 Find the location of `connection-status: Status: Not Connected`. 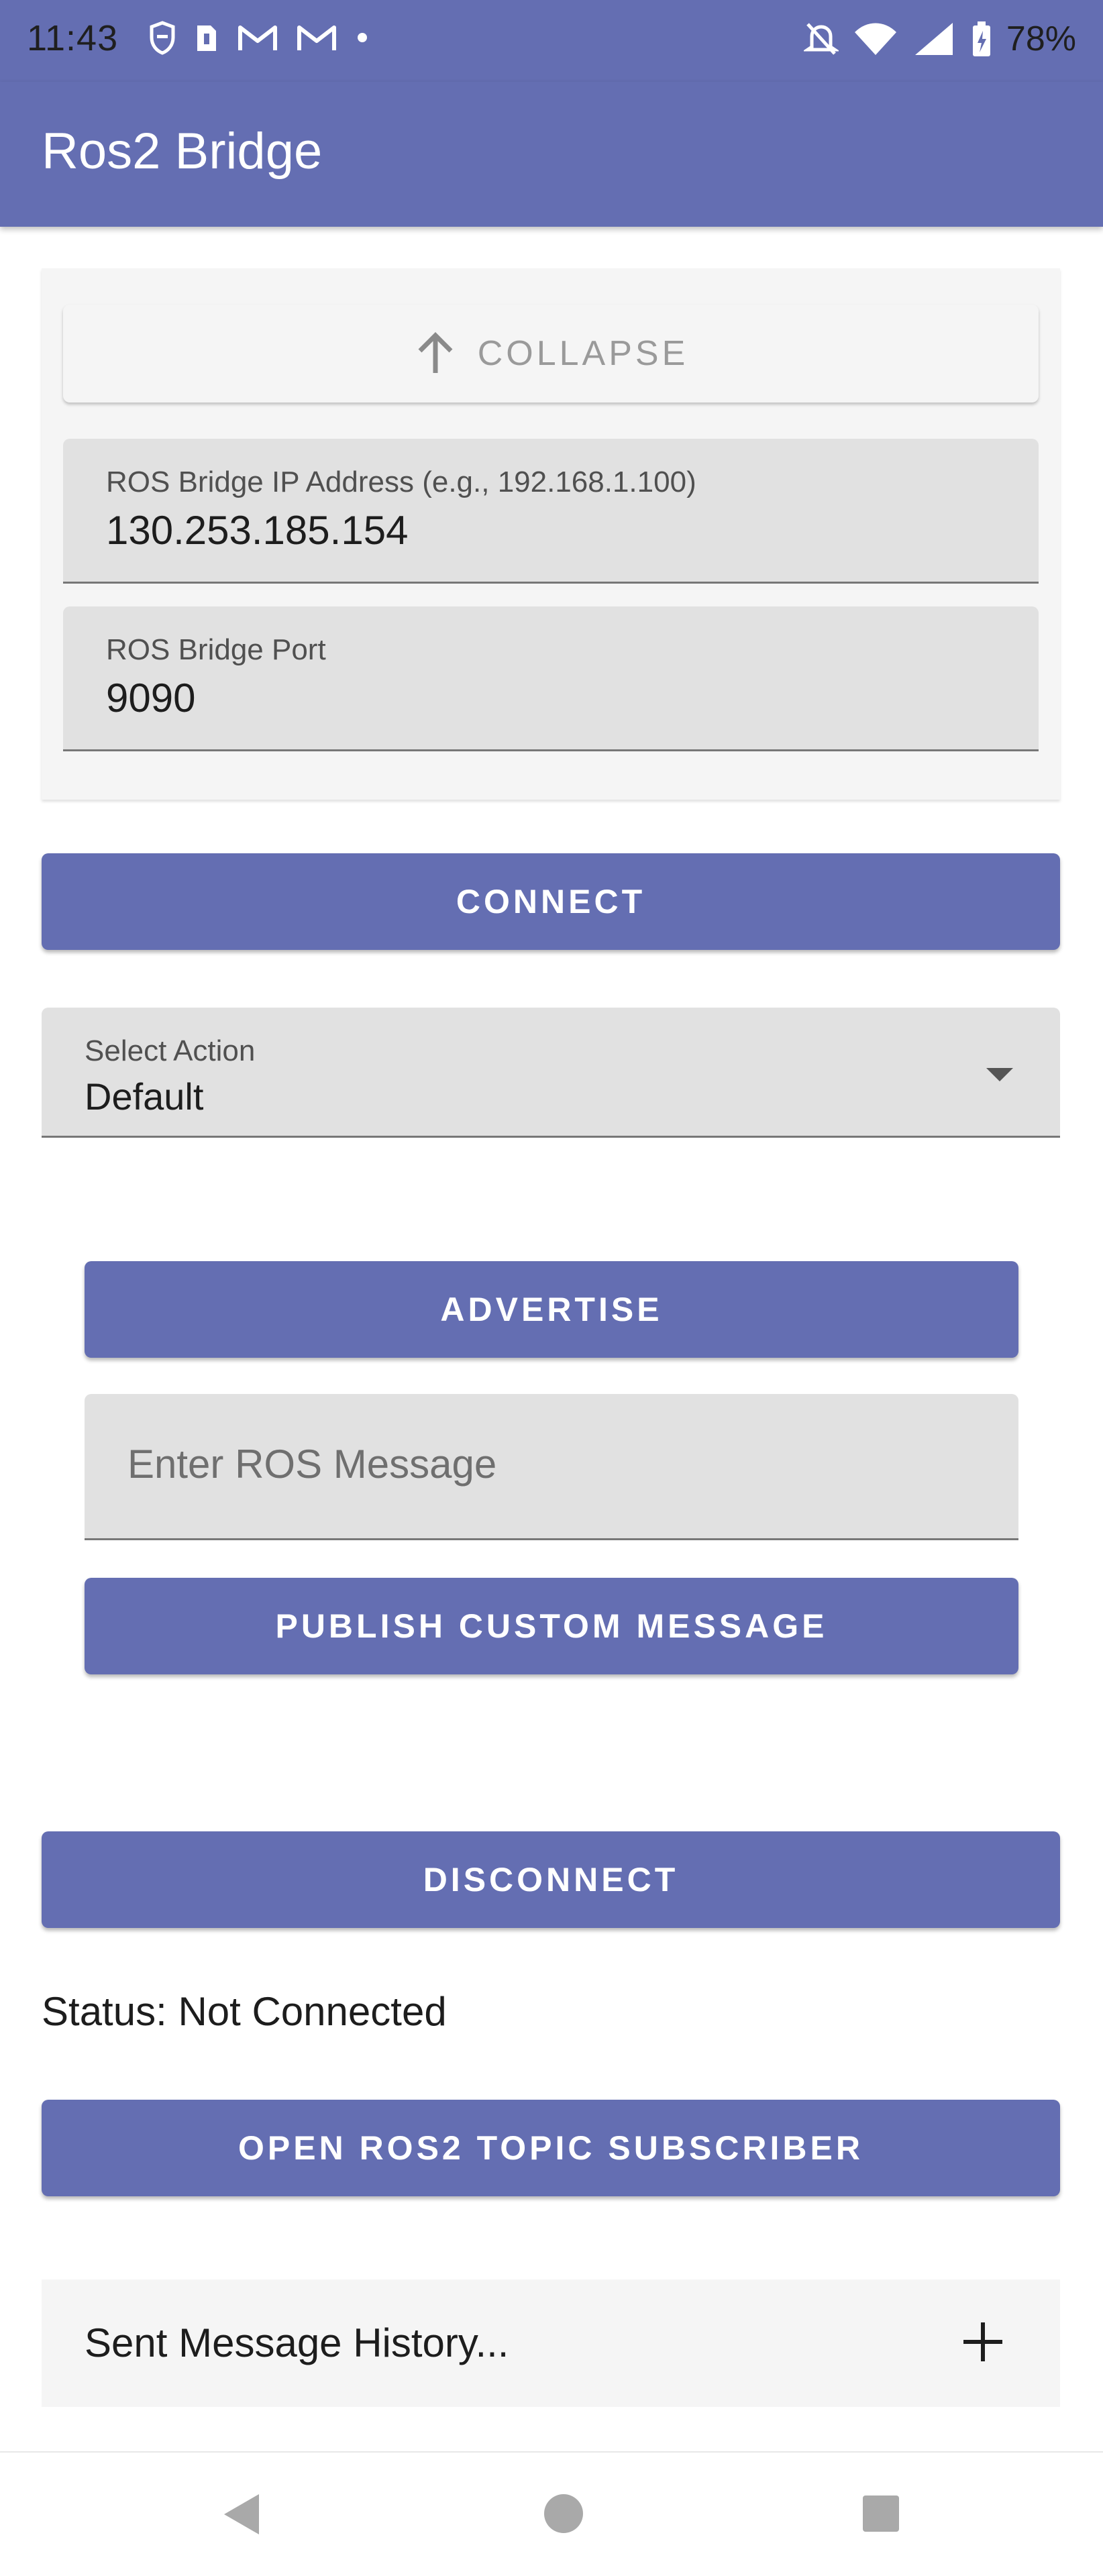

connection-status: Status: Not Connected is located at coordinates (245, 2011).